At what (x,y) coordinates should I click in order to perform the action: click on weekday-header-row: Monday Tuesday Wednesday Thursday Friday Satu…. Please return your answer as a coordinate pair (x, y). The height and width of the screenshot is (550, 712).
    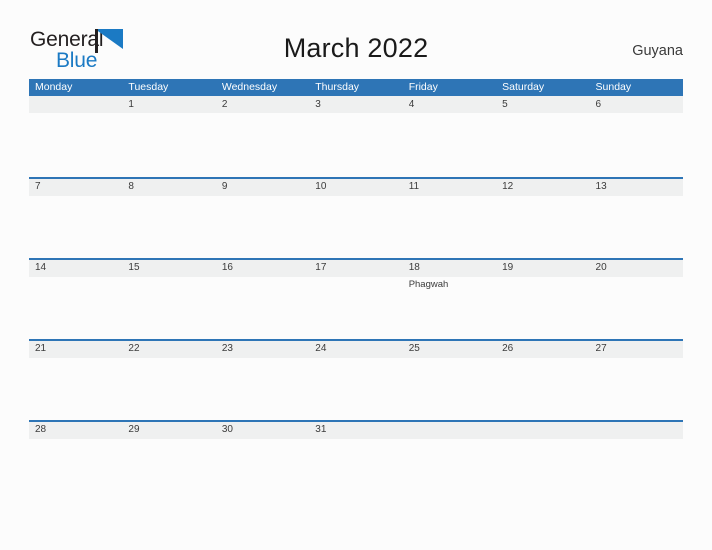
    Looking at the image, I should click on (356, 87).